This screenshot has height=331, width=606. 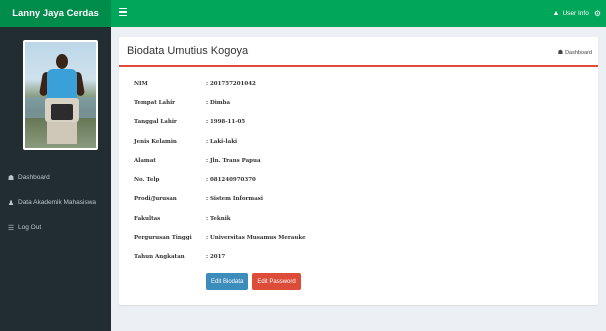 I want to click on sidebar-item-label: Data Akademik Mahasiswa, so click(x=57, y=202).